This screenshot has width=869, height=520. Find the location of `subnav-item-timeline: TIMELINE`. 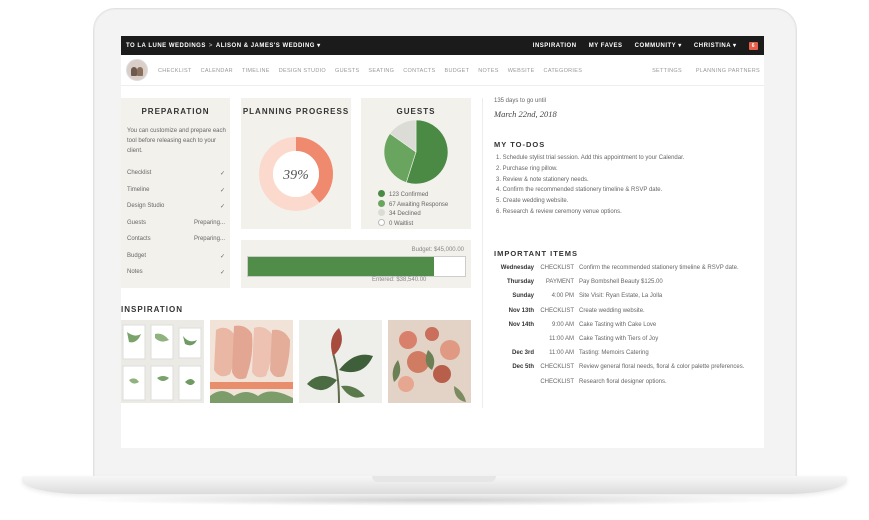

subnav-item-timeline: TIMELINE is located at coordinates (256, 71).